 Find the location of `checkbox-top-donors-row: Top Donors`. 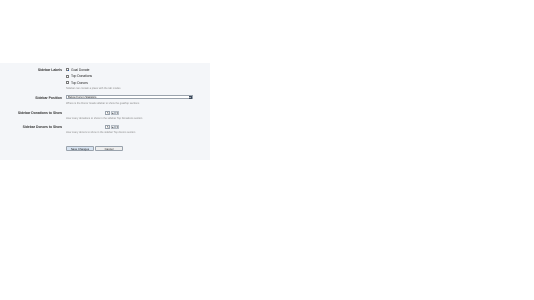

checkbox-top-donors-row: Top Donors is located at coordinates (77, 82).